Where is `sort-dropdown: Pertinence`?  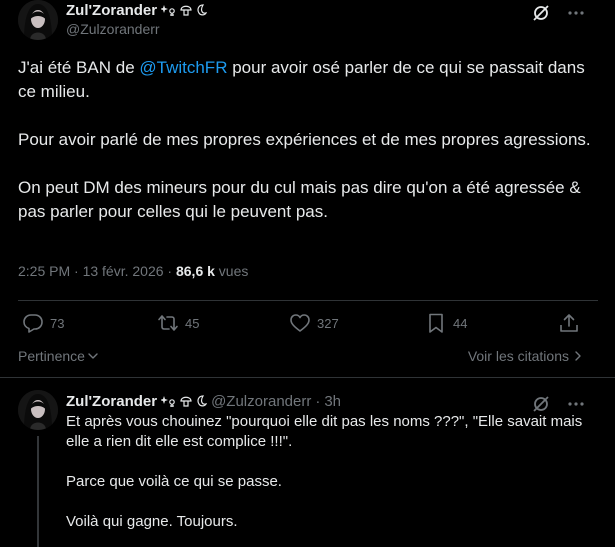
sort-dropdown: Pertinence is located at coordinates (58, 356).